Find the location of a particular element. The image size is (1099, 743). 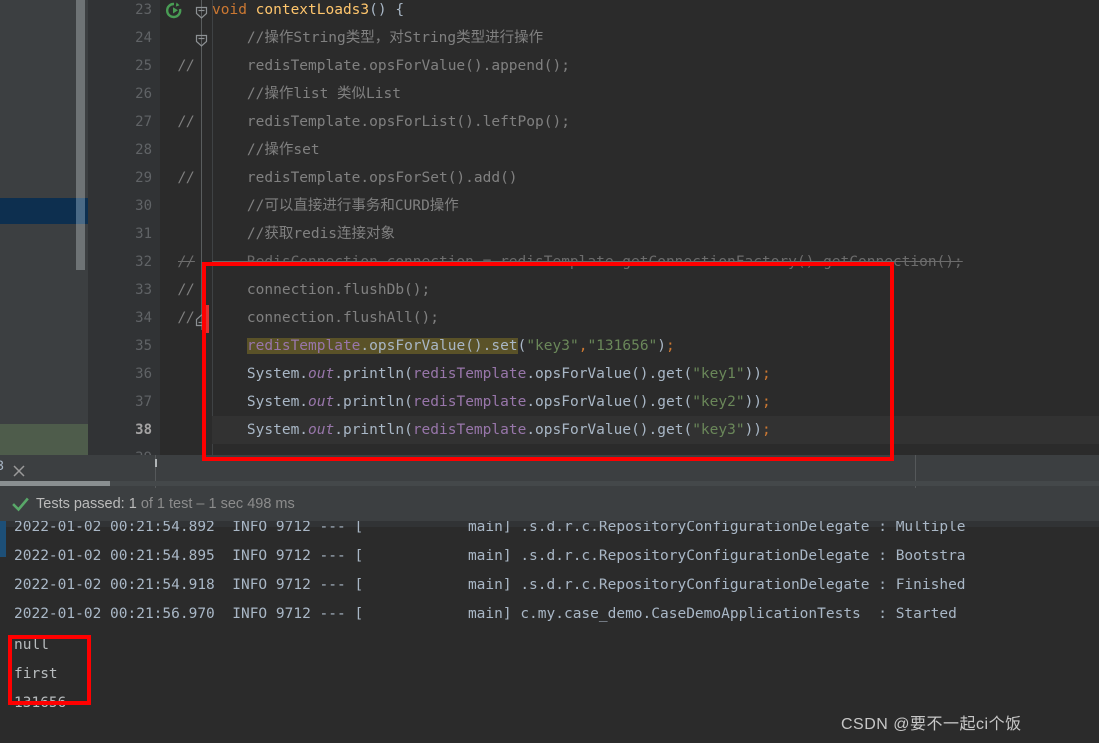

line-number: 35 is located at coordinates (143, 346).